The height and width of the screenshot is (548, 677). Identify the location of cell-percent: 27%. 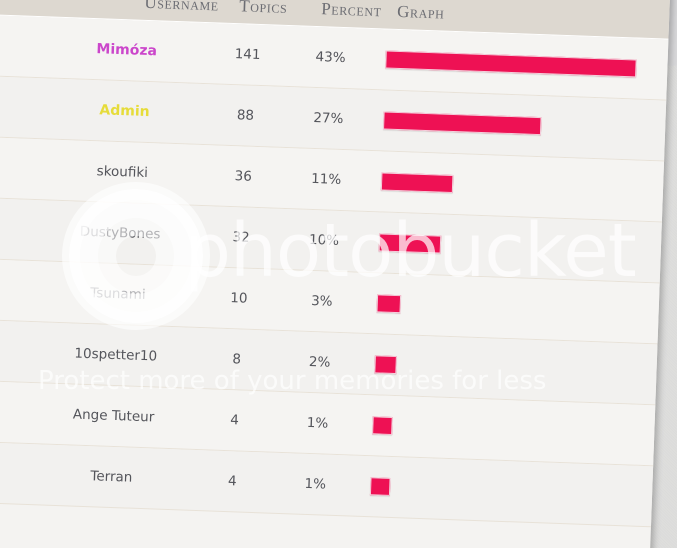
(328, 118).